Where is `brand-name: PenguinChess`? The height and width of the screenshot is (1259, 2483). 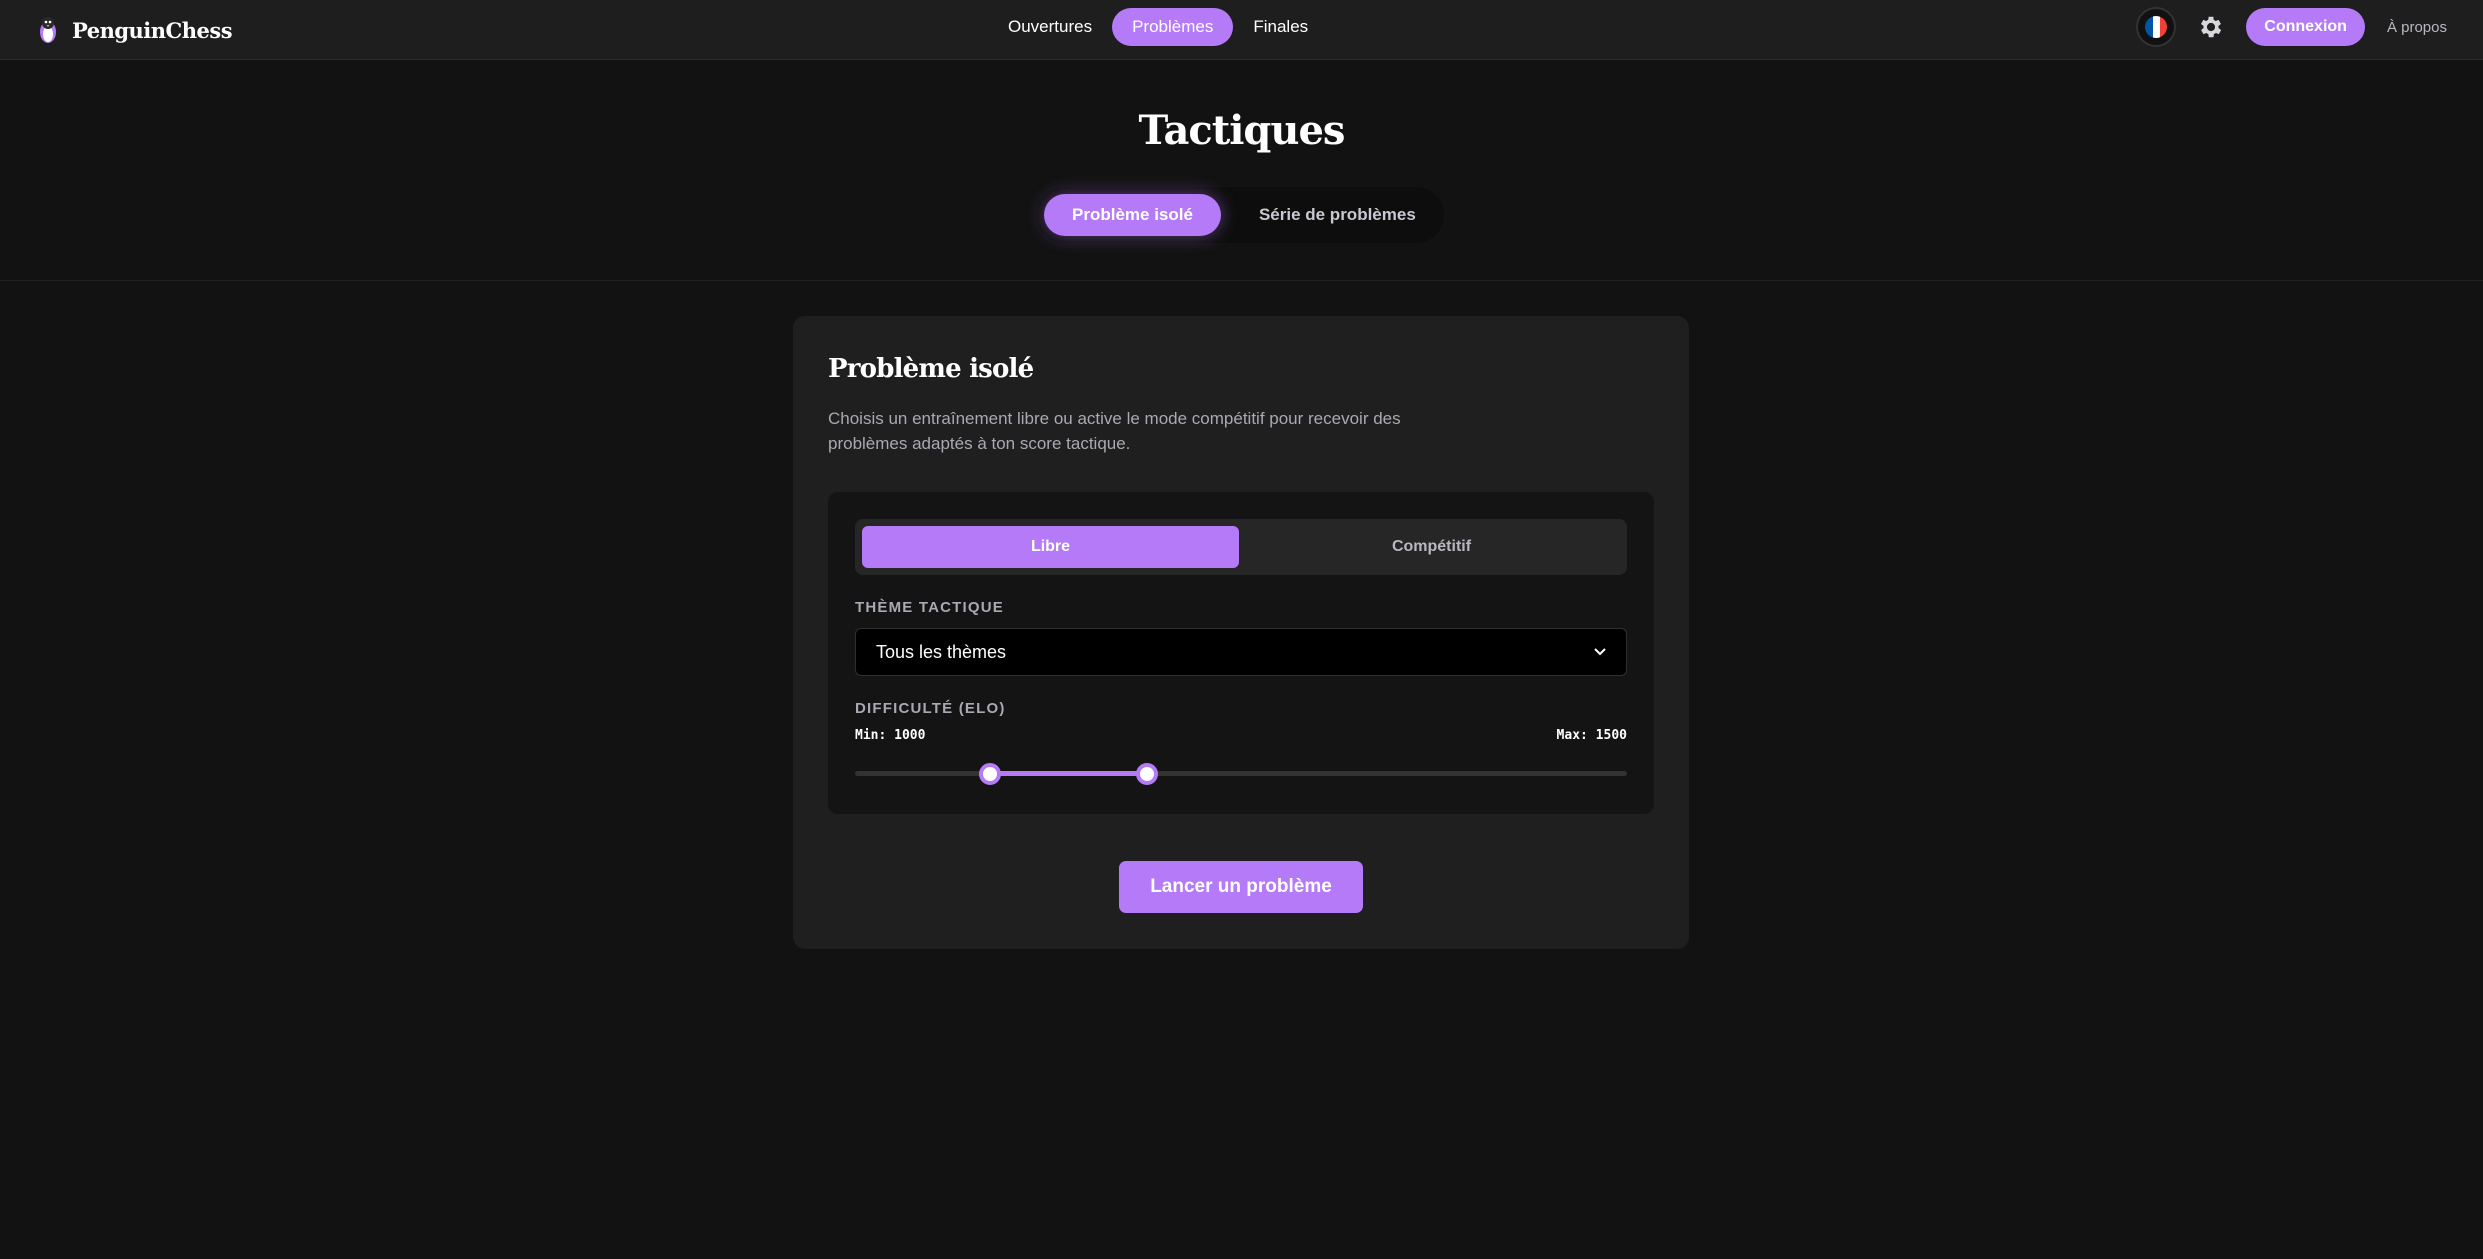
brand-name: PenguinChess is located at coordinates (152, 30).